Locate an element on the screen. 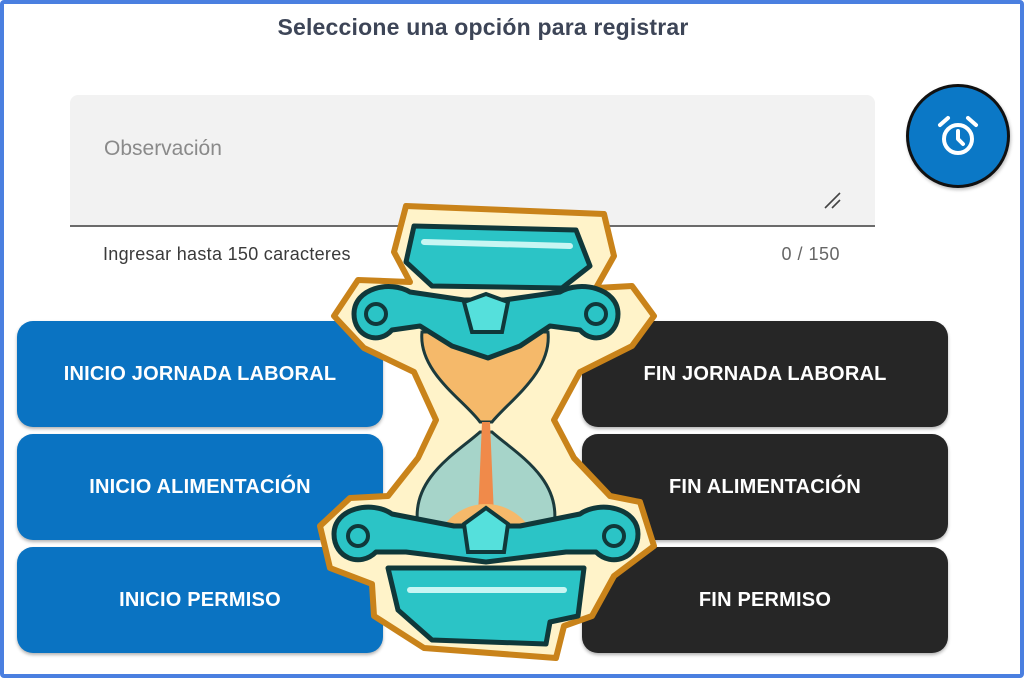 Image resolution: width=1024 pixels, height=678 pixels. character-counter: 0 / 150 is located at coordinates (810, 254).